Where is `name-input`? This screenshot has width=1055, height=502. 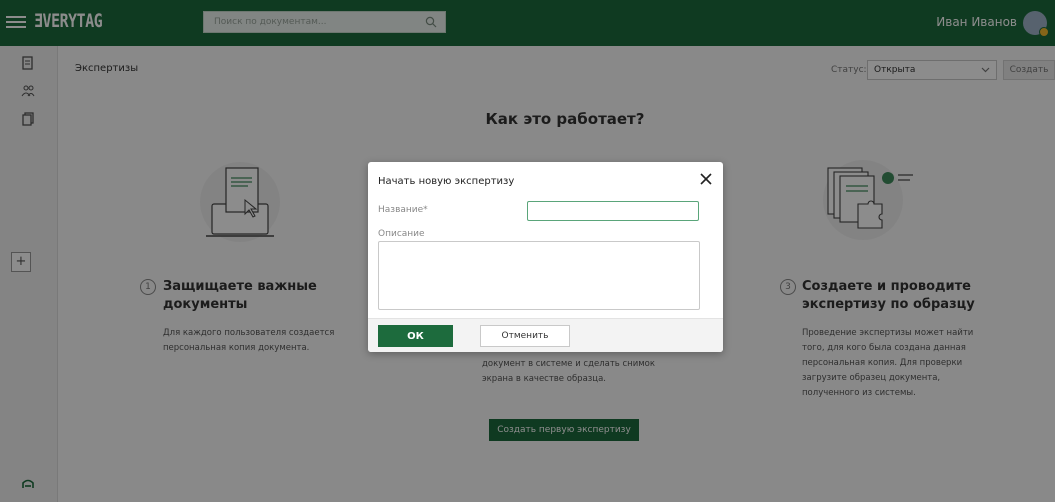 name-input is located at coordinates (613, 211).